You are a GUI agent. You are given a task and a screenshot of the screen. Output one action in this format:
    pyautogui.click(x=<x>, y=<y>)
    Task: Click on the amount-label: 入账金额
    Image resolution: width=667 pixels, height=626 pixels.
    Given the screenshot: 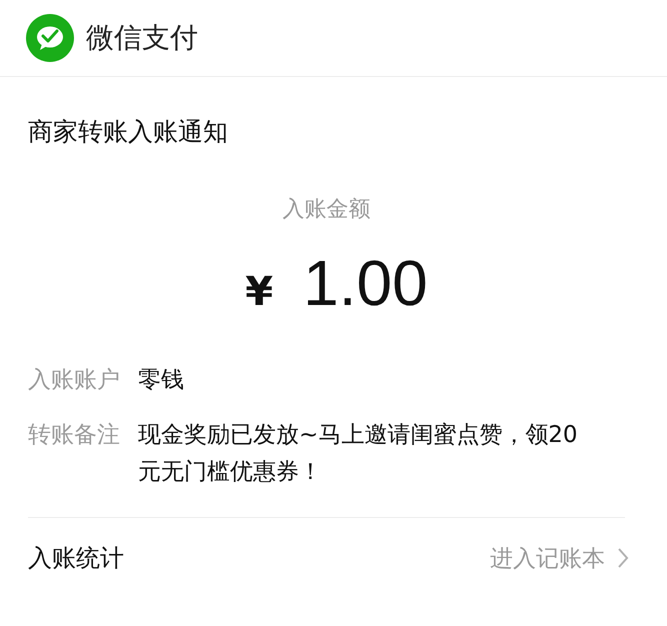 What is the action you would take?
    pyautogui.click(x=327, y=210)
    